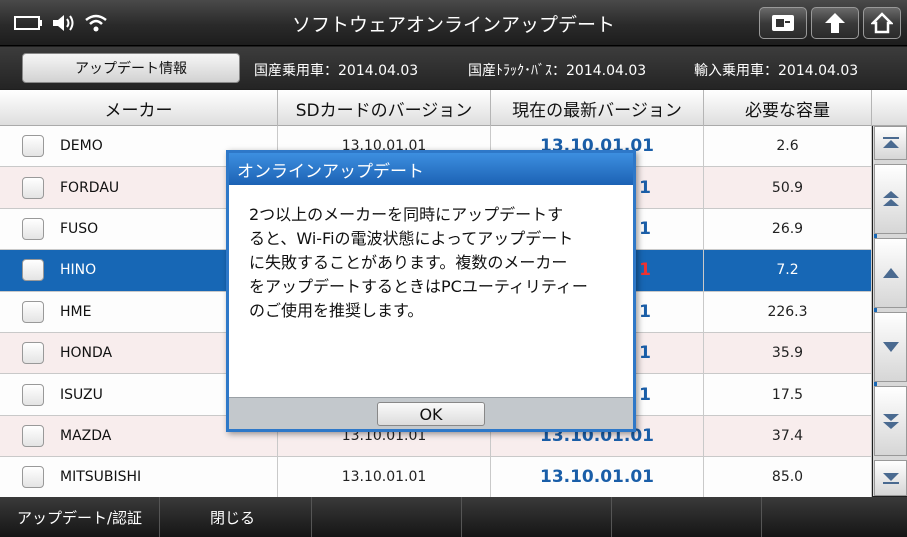 The image size is (907, 537). Describe the element at coordinates (788, 436) in the screenshot. I see `required-size: 37.4` at that location.